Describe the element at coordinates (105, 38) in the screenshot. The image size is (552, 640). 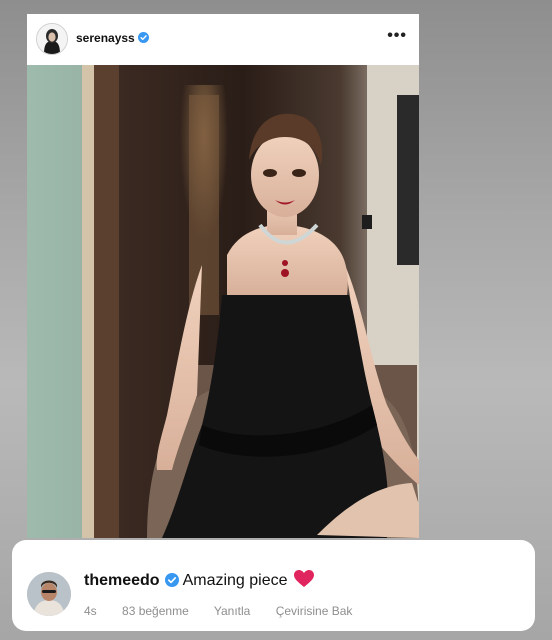
I see `post-username-text: serenayss` at that location.